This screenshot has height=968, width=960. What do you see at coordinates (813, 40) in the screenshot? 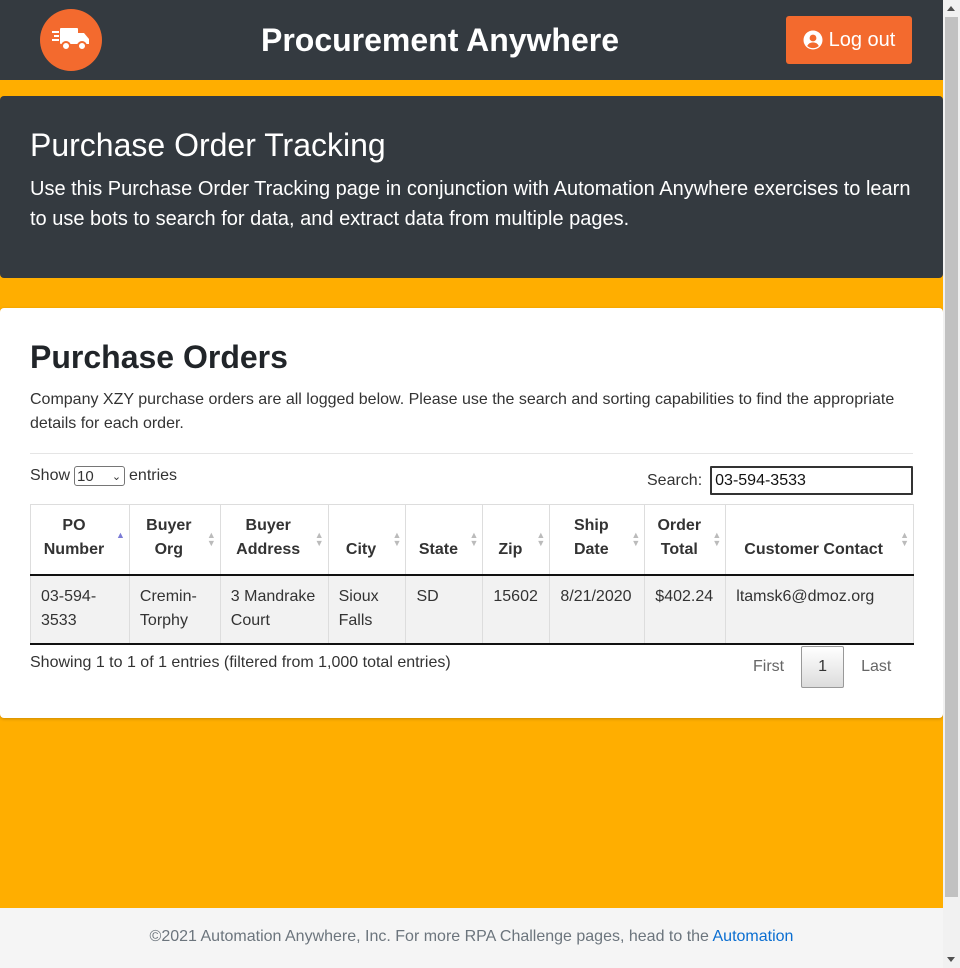
I see `user-circle-icon` at bounding box center [813, 40].